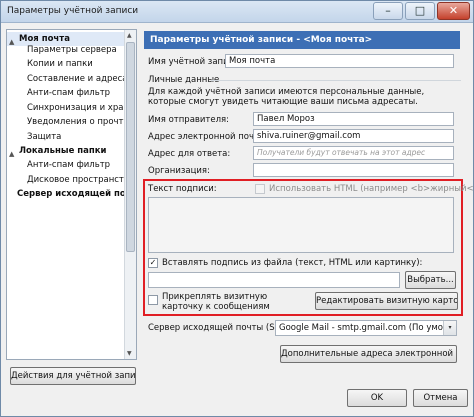 The width and height of the screenshot is (474, 417). Describe the element at coordinates (81, 79) in the screenshot. I see `tree-item-composition: Составление и адресация` at that location.